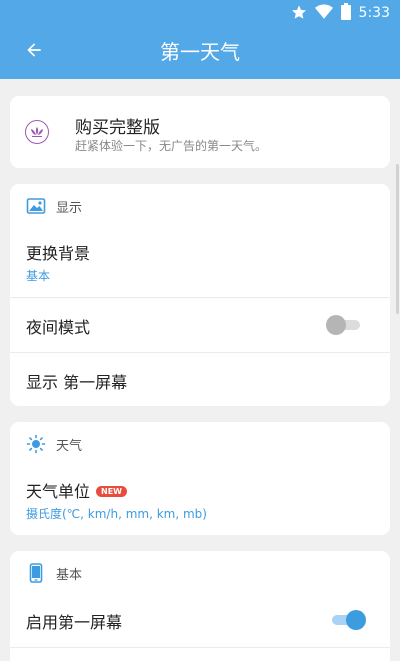 This screenshot has width=400, height=661. What do you see at coordinates (200, 132) in the screenshot?
I see `purchase-full-version-card: 购买完整版 赶紧体验一下，无广告的第一天气。` at bounding box center [200, 132].